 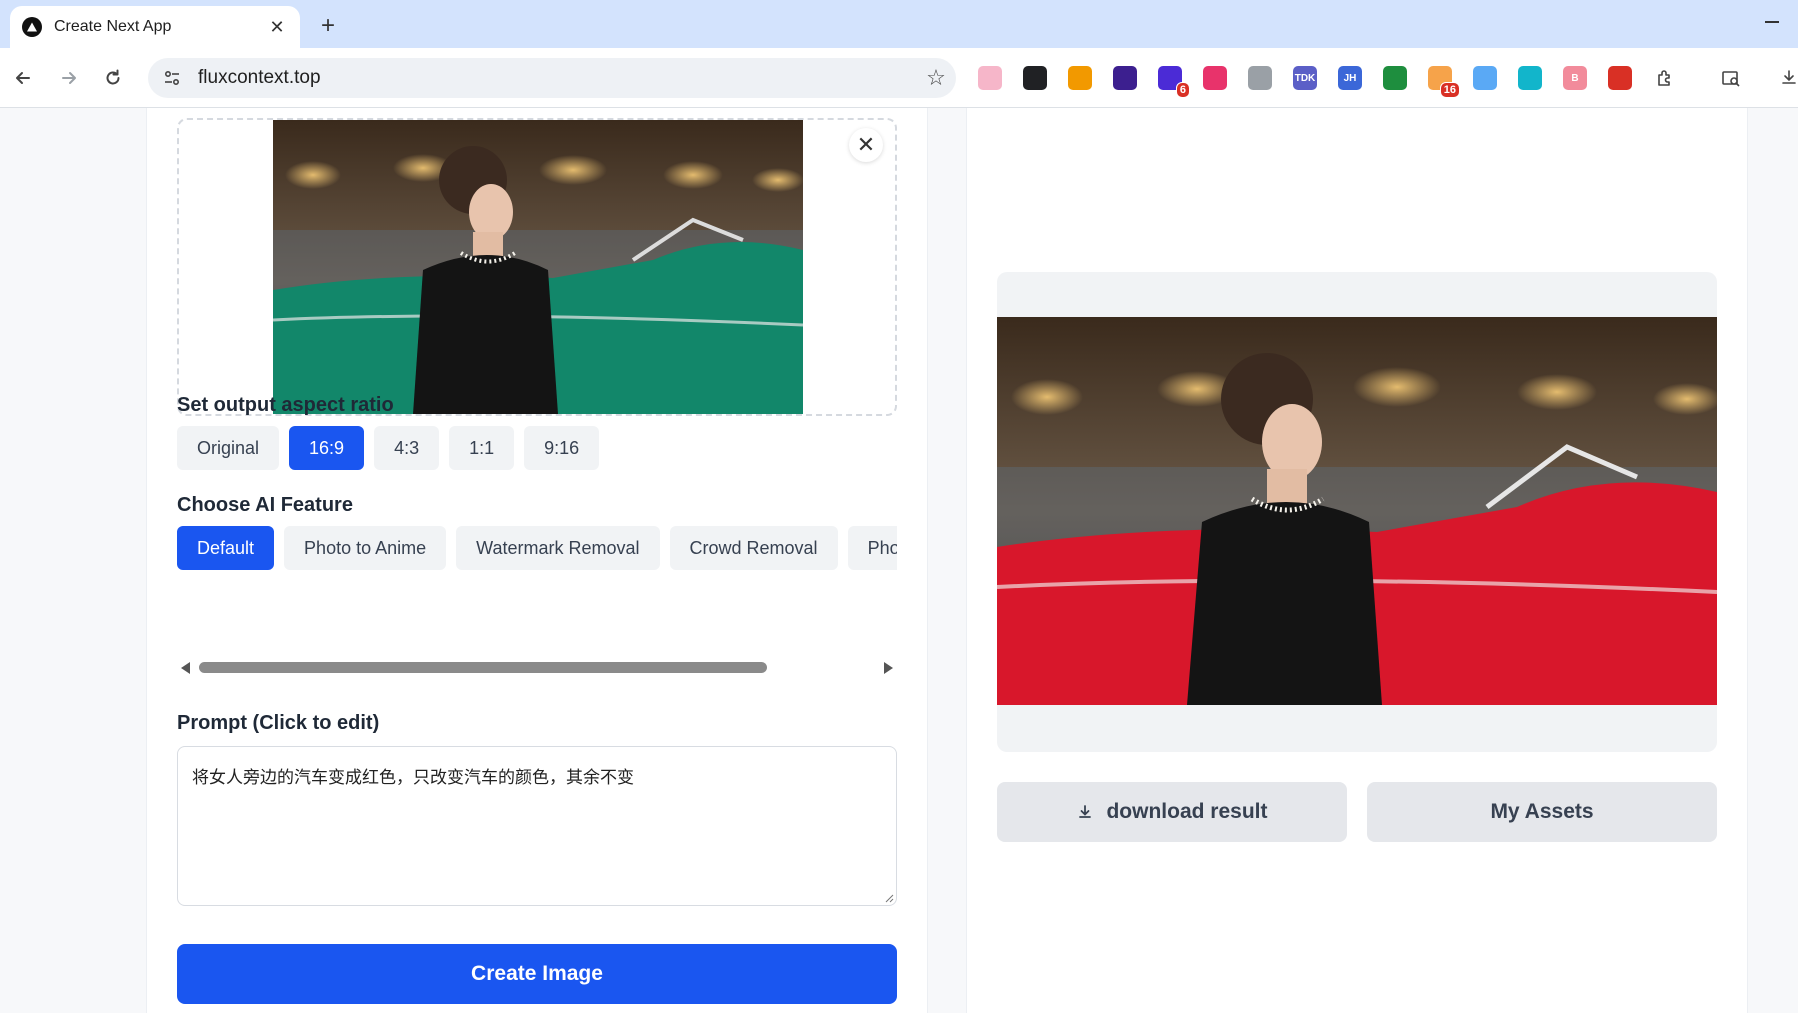 I want to click on aspect-ratio-options: Original 16:9 4:3 1:1 9:16, so click(x=388, y=448).